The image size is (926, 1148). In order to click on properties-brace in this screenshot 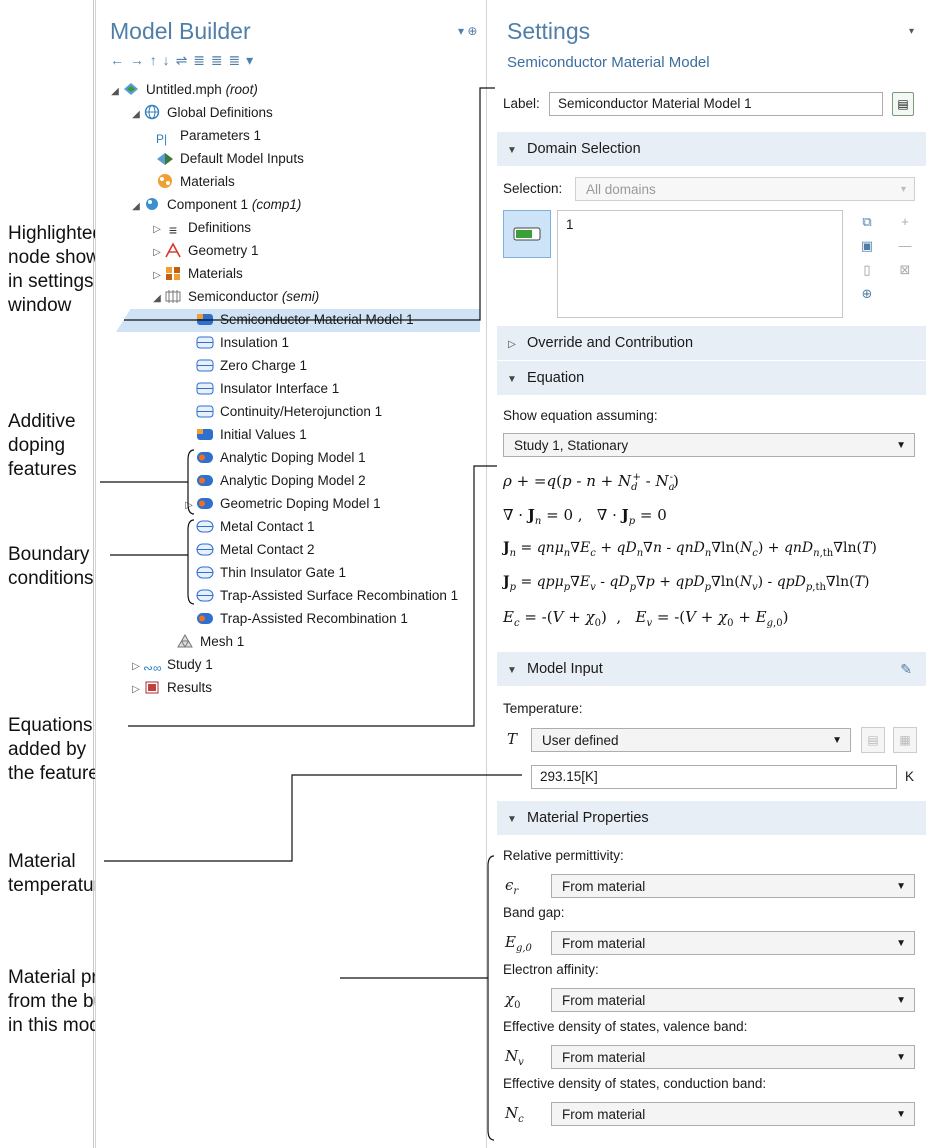, I will do `click(491, 998)`.